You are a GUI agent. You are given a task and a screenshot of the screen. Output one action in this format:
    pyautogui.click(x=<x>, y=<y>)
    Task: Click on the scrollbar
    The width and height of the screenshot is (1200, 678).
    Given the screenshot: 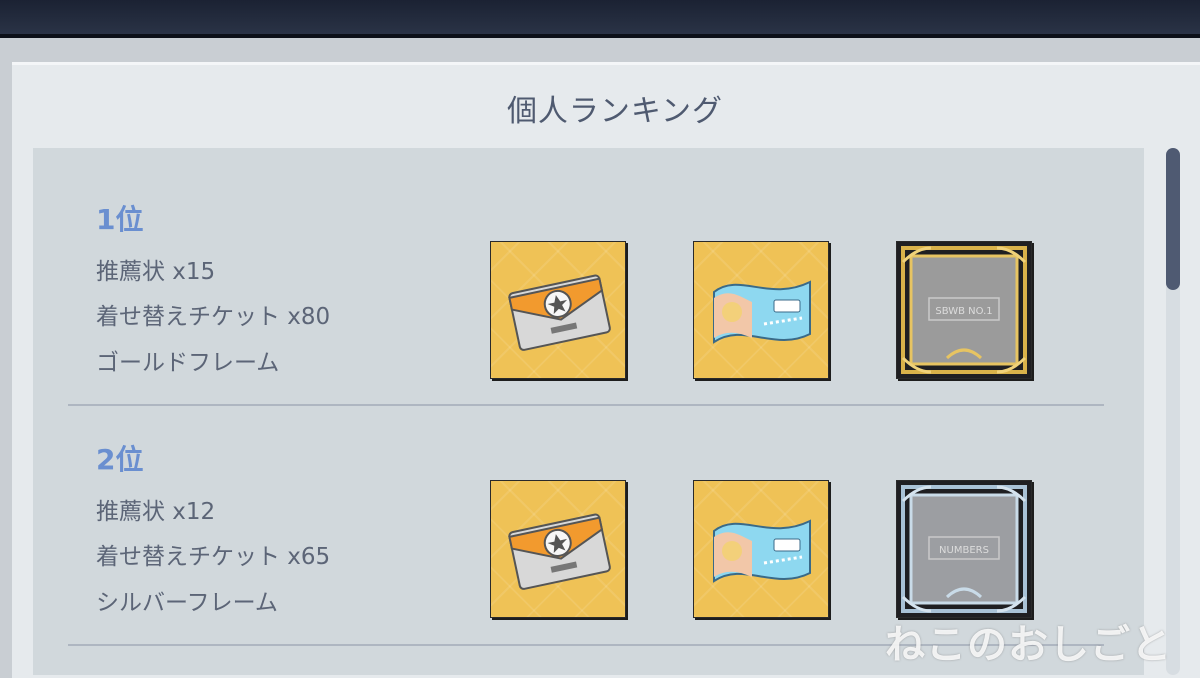 What is the action you would take?
    pyautogui.click(x=1173, y=411)
    